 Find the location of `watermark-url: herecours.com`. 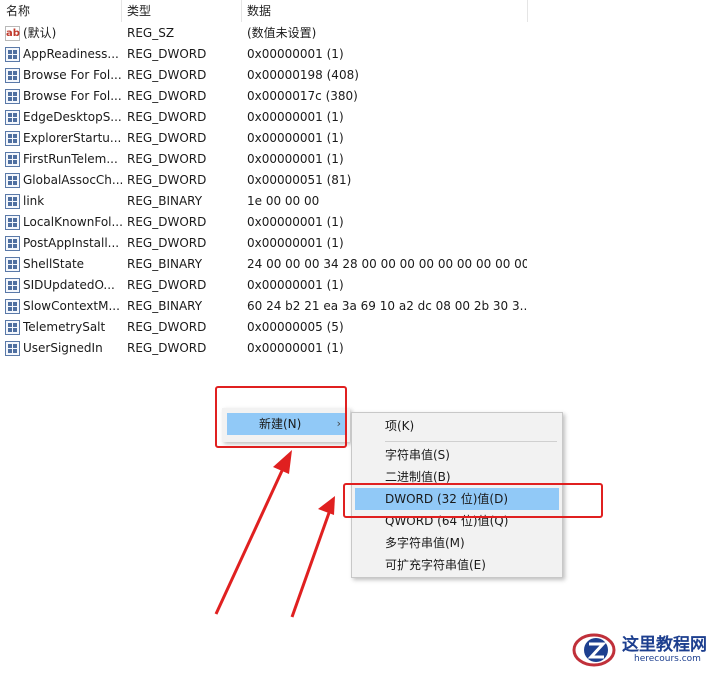

watermark-url: herecours.com is located at coordinates (667, 659).